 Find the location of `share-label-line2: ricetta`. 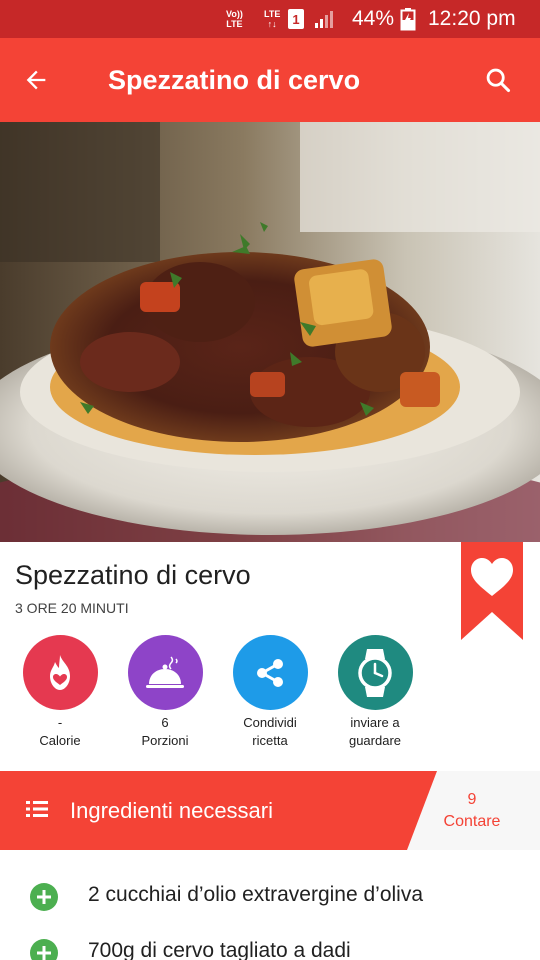

share-label-line2: ricetta is located at coordinates (270, 740).